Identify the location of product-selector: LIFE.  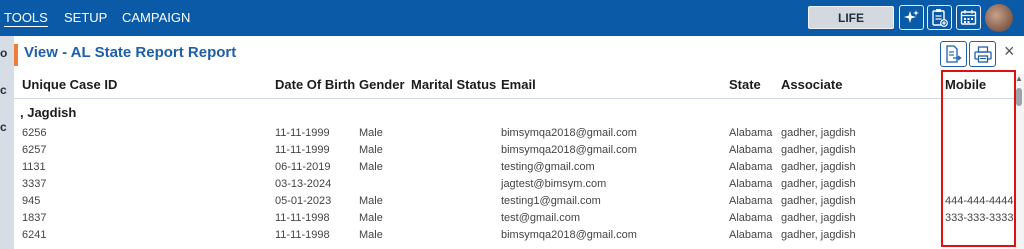
(851, 17).